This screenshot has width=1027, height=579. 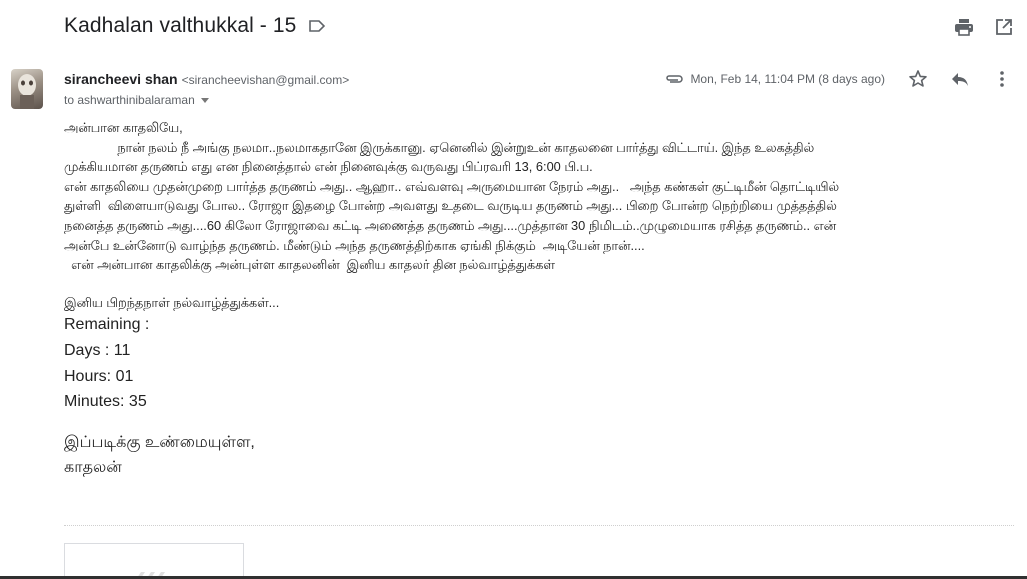 I want to click on hours-remaining: Hours: 01, so click(x=99, y=376).